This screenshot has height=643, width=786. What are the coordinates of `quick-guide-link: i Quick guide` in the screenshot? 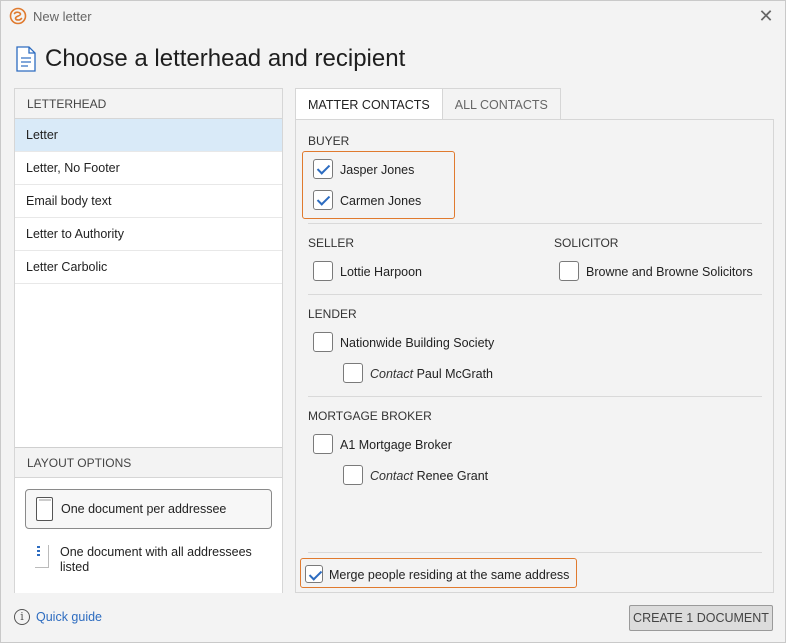 It's located at (58, 617).